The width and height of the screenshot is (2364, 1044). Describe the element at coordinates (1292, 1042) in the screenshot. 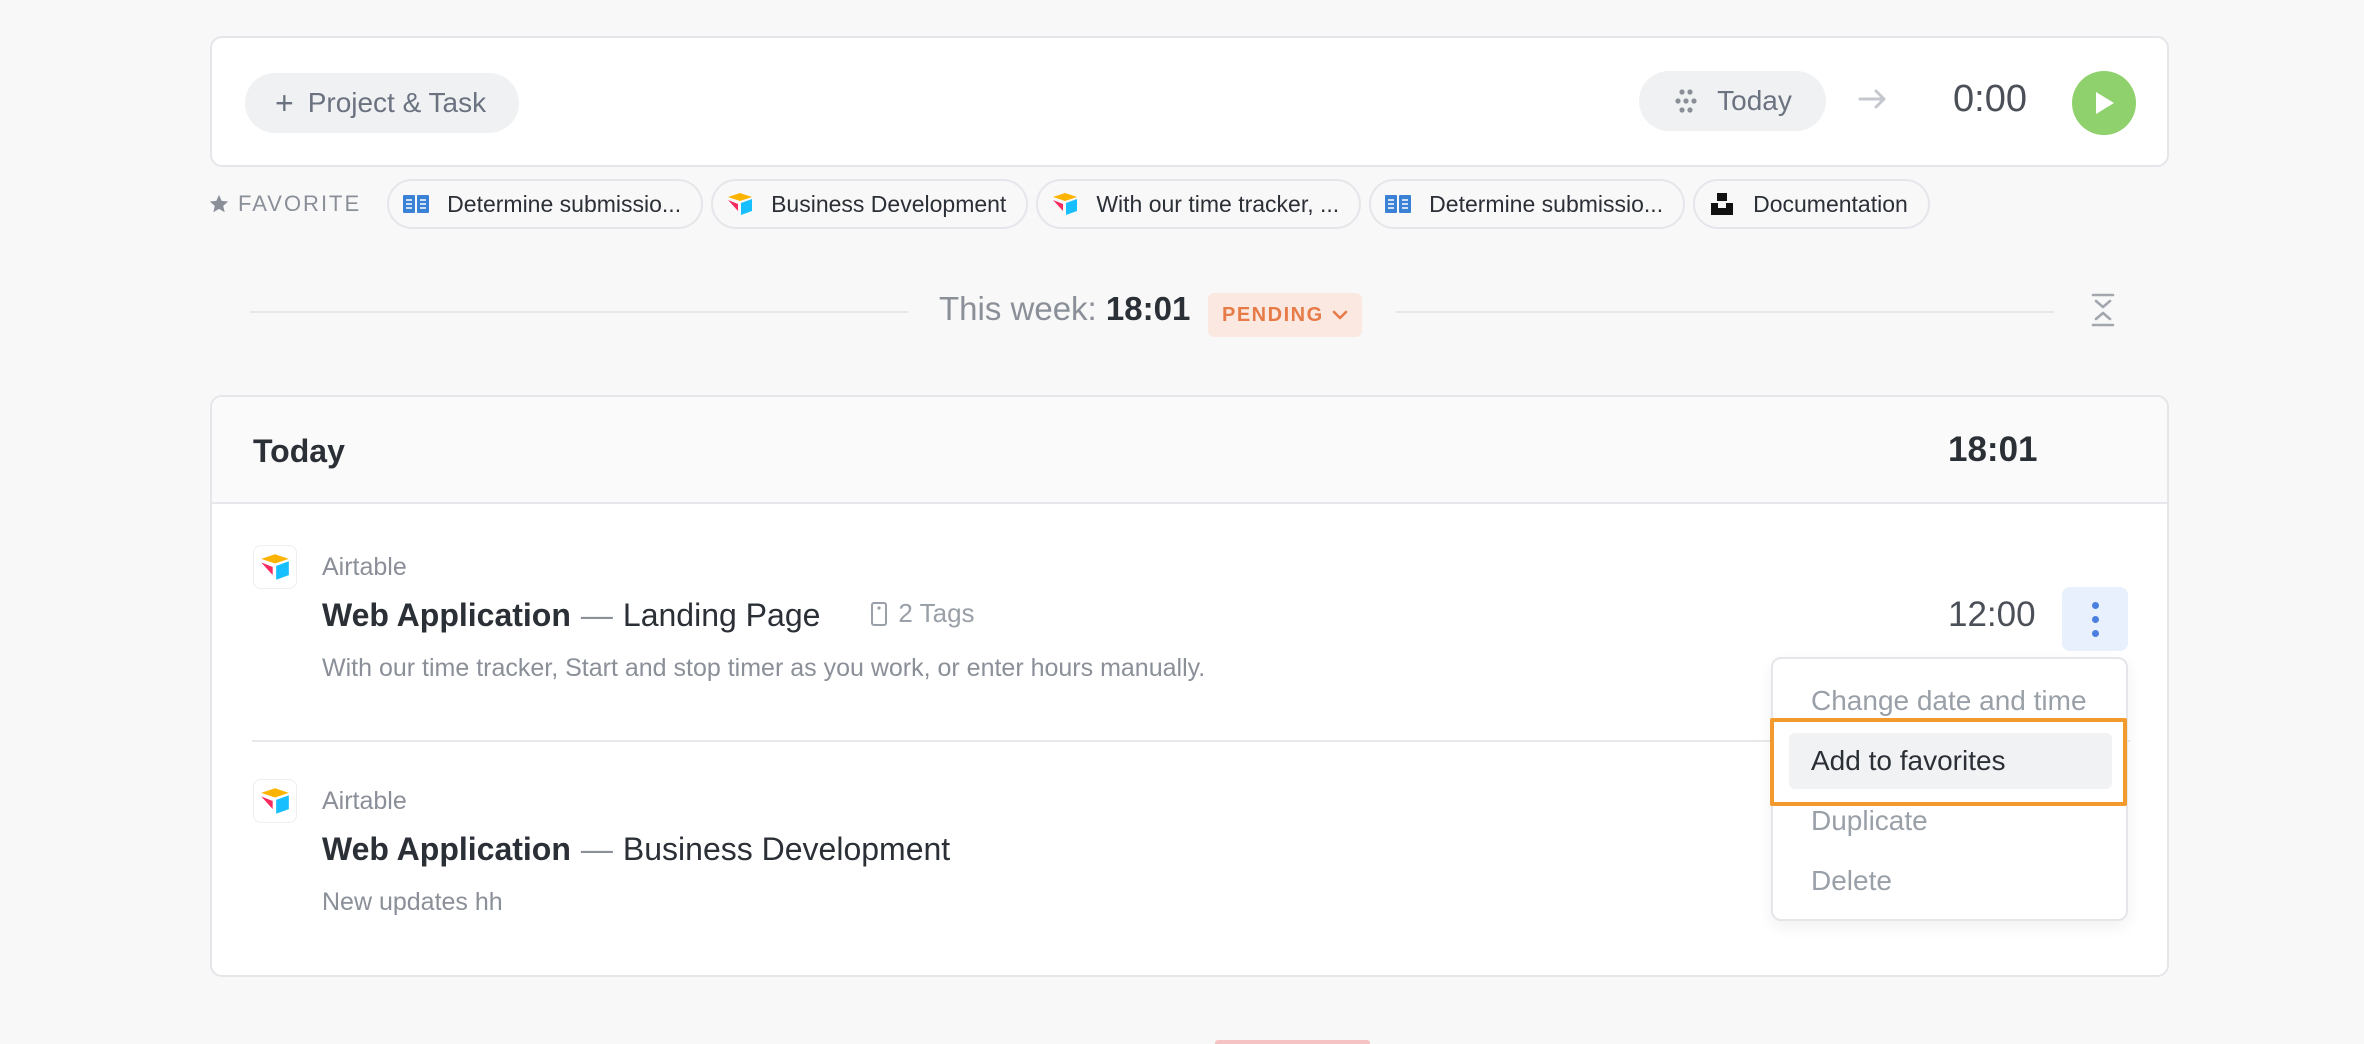

I see `next-day-badge` at that location.